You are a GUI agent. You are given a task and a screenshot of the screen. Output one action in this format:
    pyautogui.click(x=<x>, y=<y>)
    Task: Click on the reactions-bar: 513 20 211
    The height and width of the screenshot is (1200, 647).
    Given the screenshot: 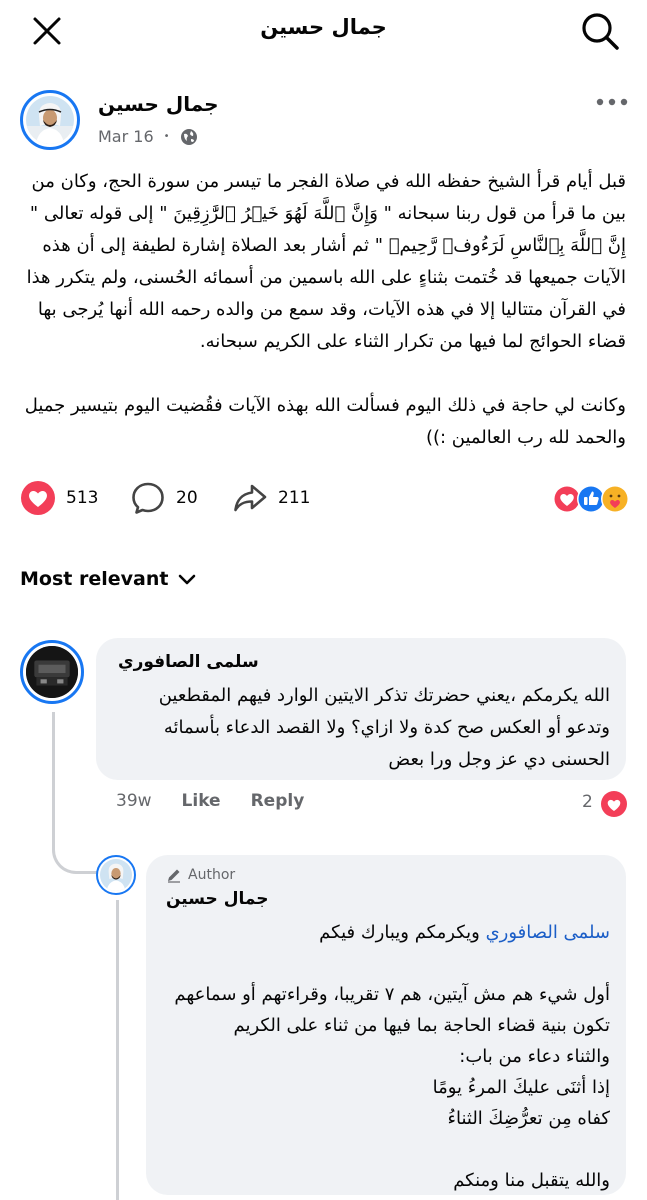 What is the action you would take?
    pyautogui.click(x=325, y=500)
    